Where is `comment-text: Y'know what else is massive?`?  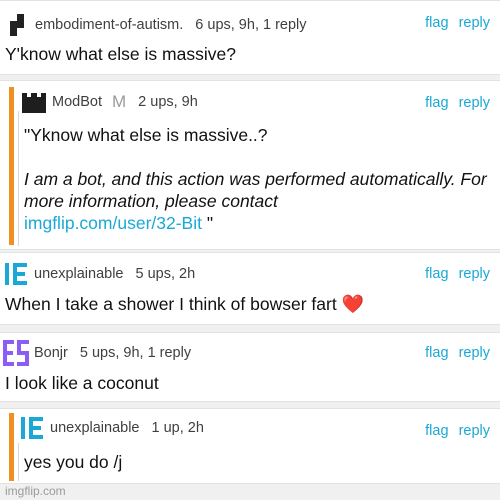
comment-text: Y'know what else is massive? is located at coordinates (120, 54).